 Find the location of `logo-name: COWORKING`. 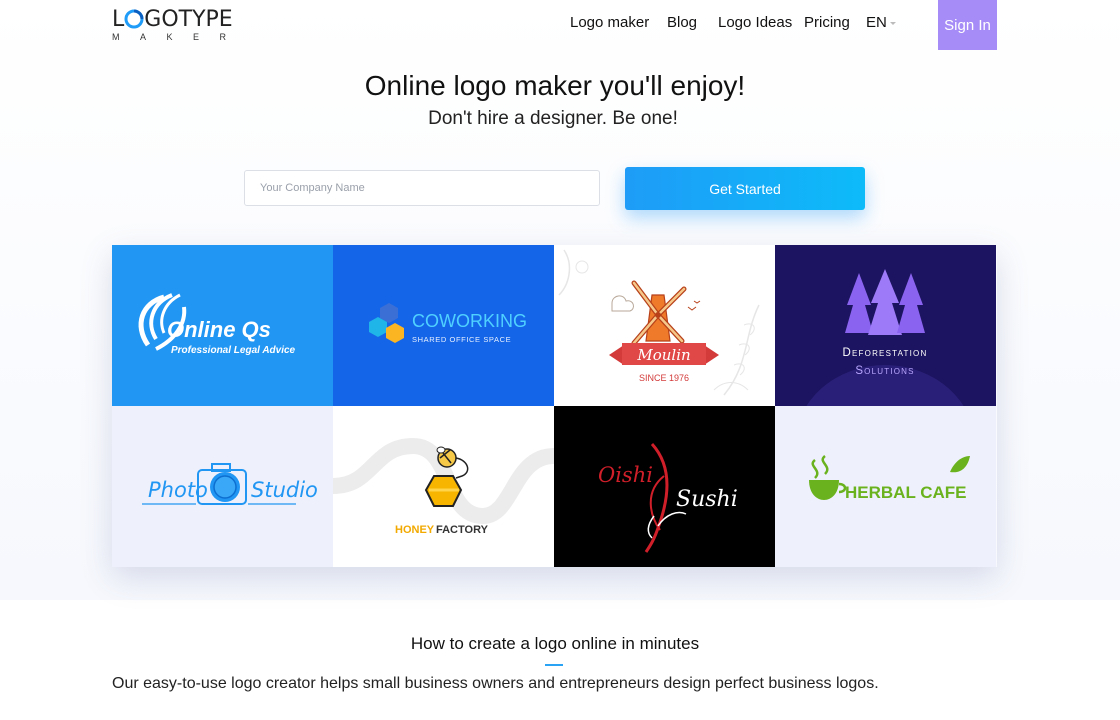

logo-name: COWORKING is located at coordinates (469, 321).